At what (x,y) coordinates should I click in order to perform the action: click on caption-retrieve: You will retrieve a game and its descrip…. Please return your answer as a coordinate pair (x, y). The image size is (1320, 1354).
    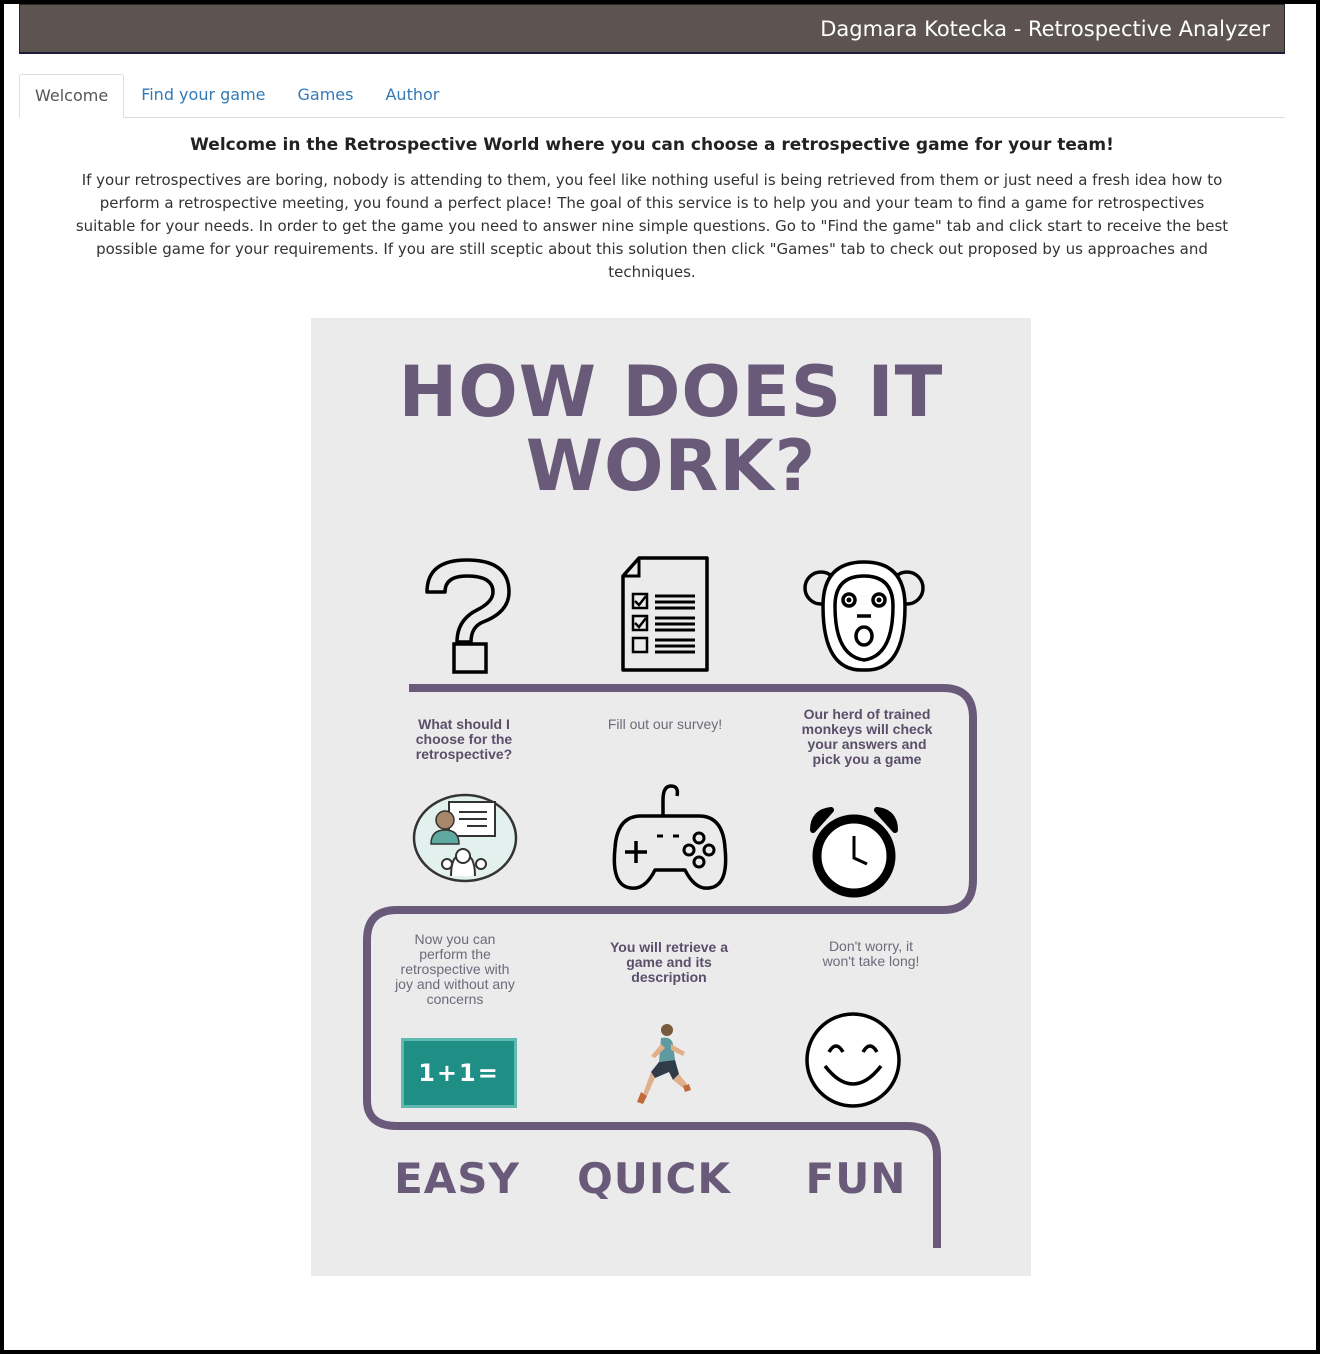
    Looking at the image, I should click on (668, 962).